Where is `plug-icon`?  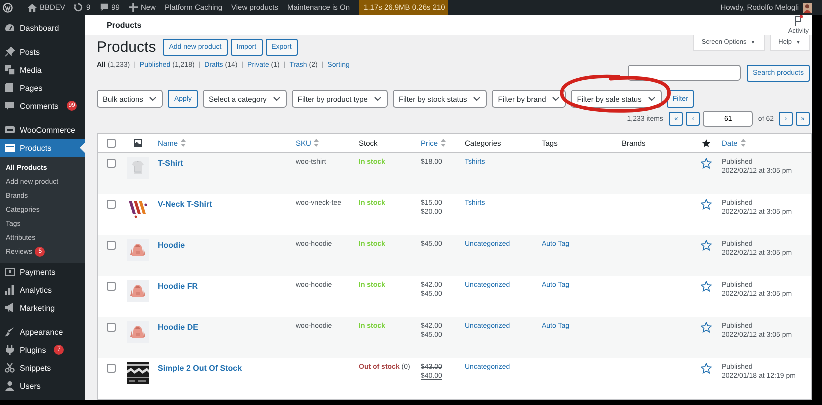 plug-icon is located at coordinates (10, 350).